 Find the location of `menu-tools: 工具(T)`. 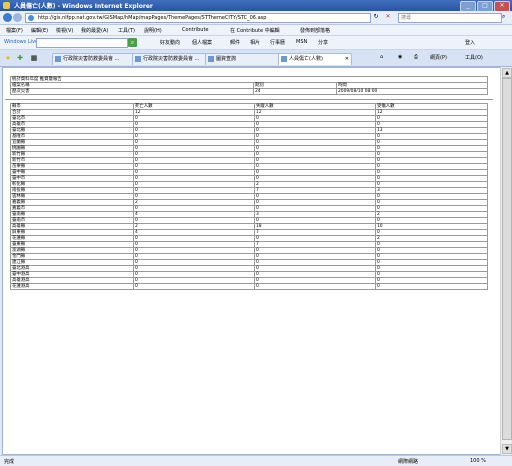

menu-tools: 工具(T) is located at coordinates (126, 30).